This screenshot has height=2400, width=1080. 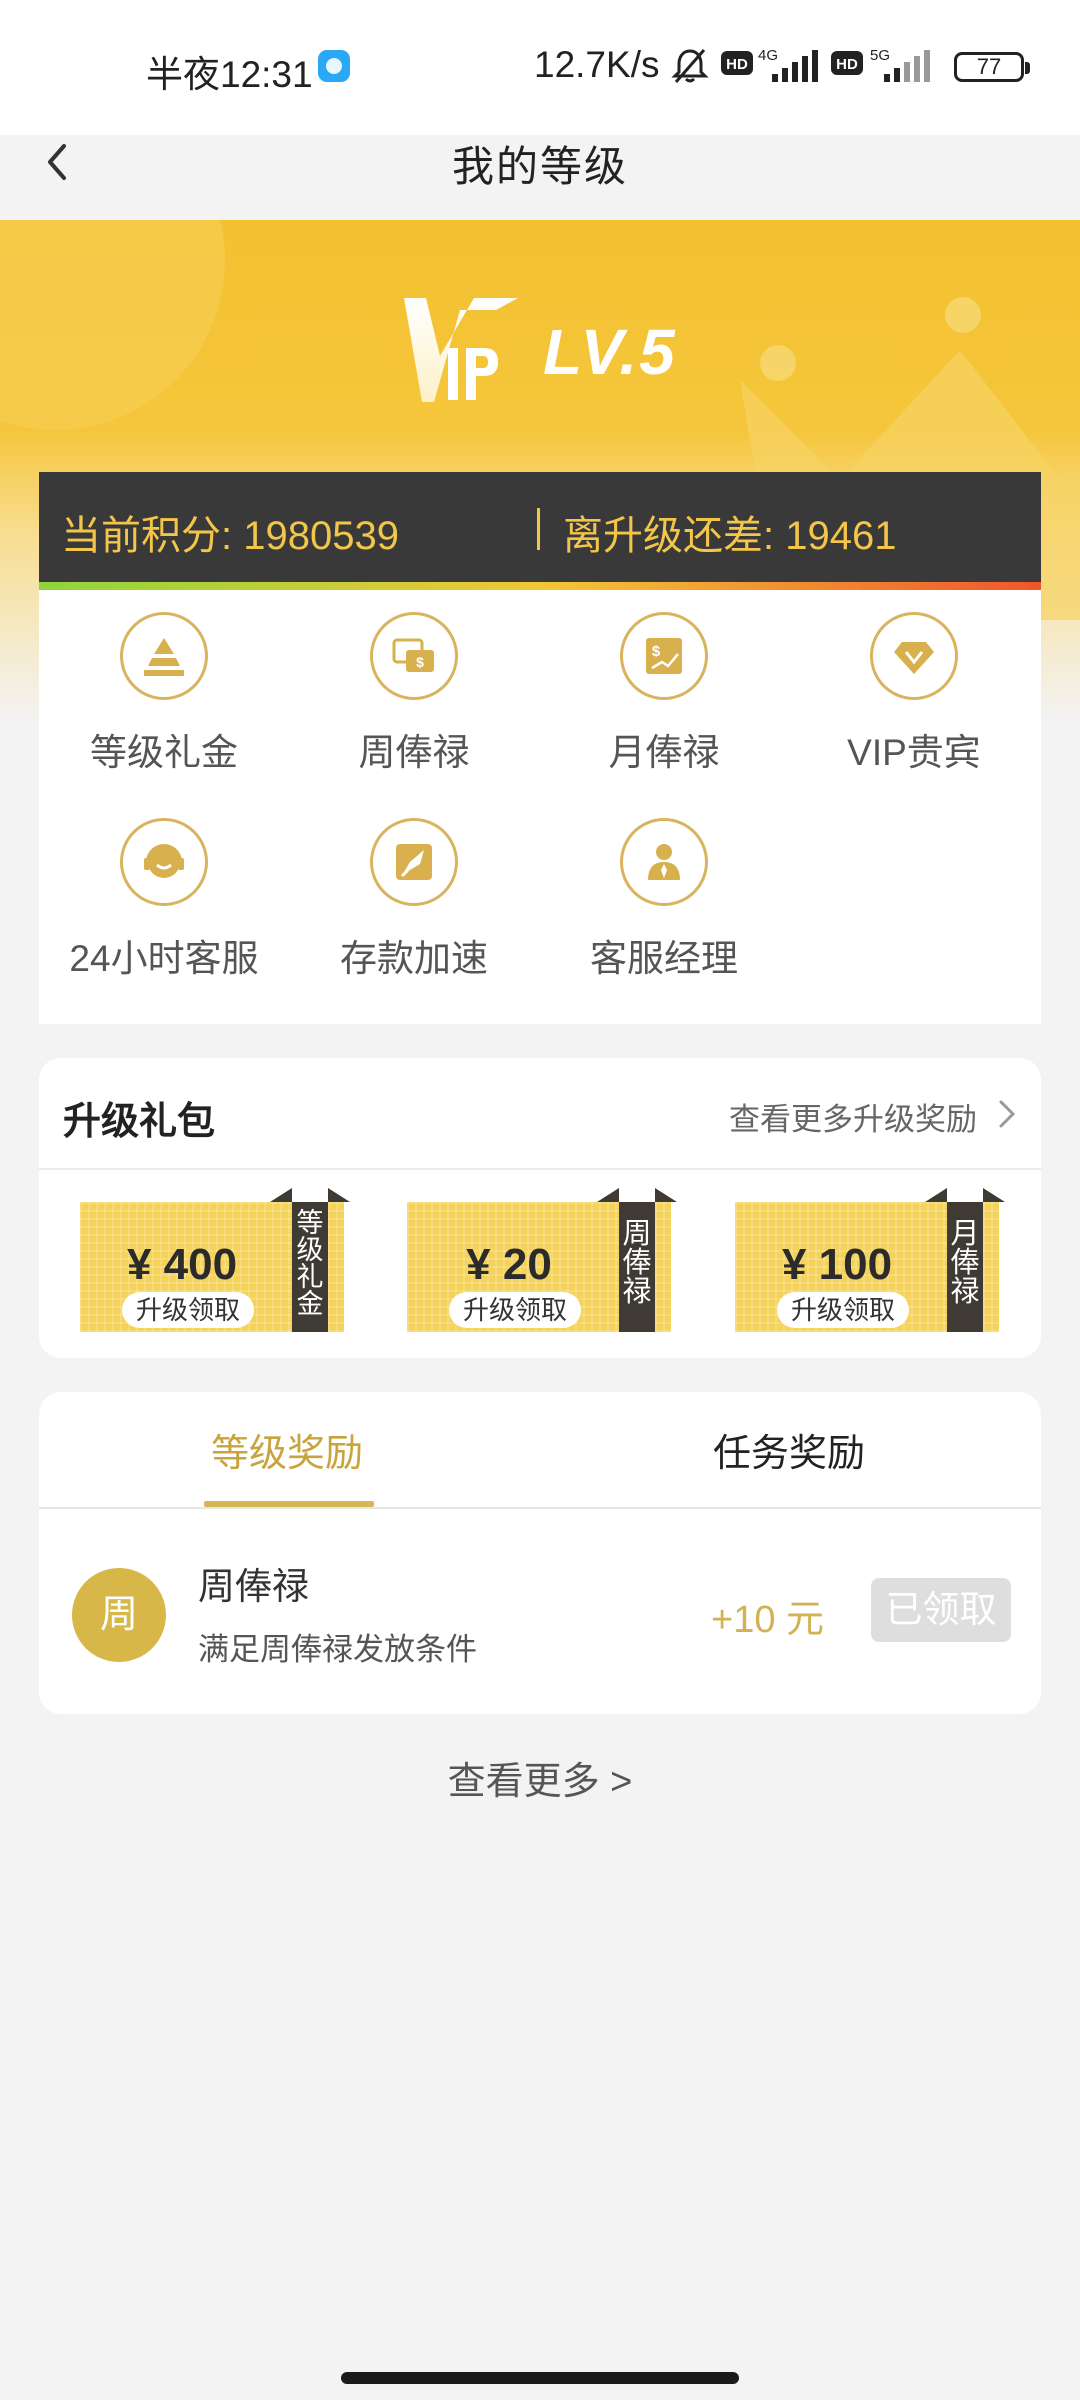 I want to click on bell-muted-icon, so click(x=690, y=66).